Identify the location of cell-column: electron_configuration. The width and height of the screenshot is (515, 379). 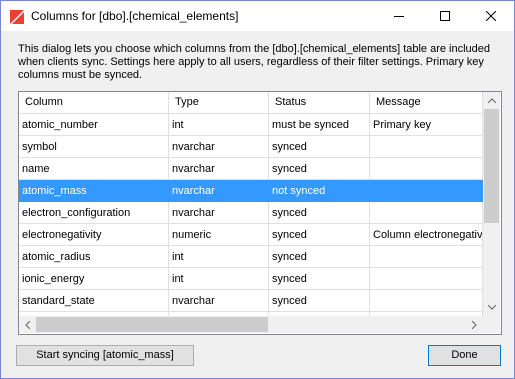
(94, 213).